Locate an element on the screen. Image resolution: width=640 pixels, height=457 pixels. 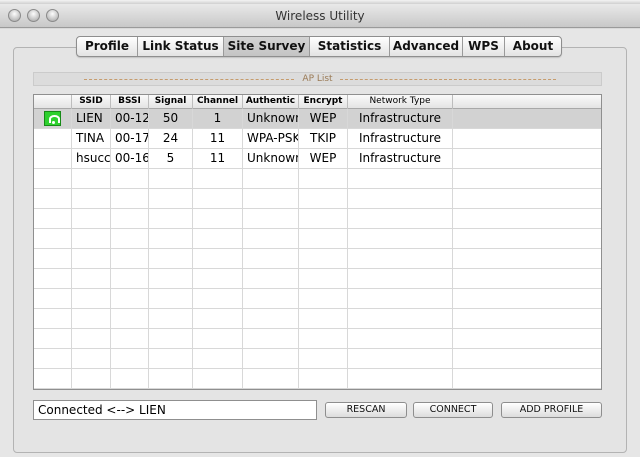
column-header-icon is located at coordinates (53, 102).